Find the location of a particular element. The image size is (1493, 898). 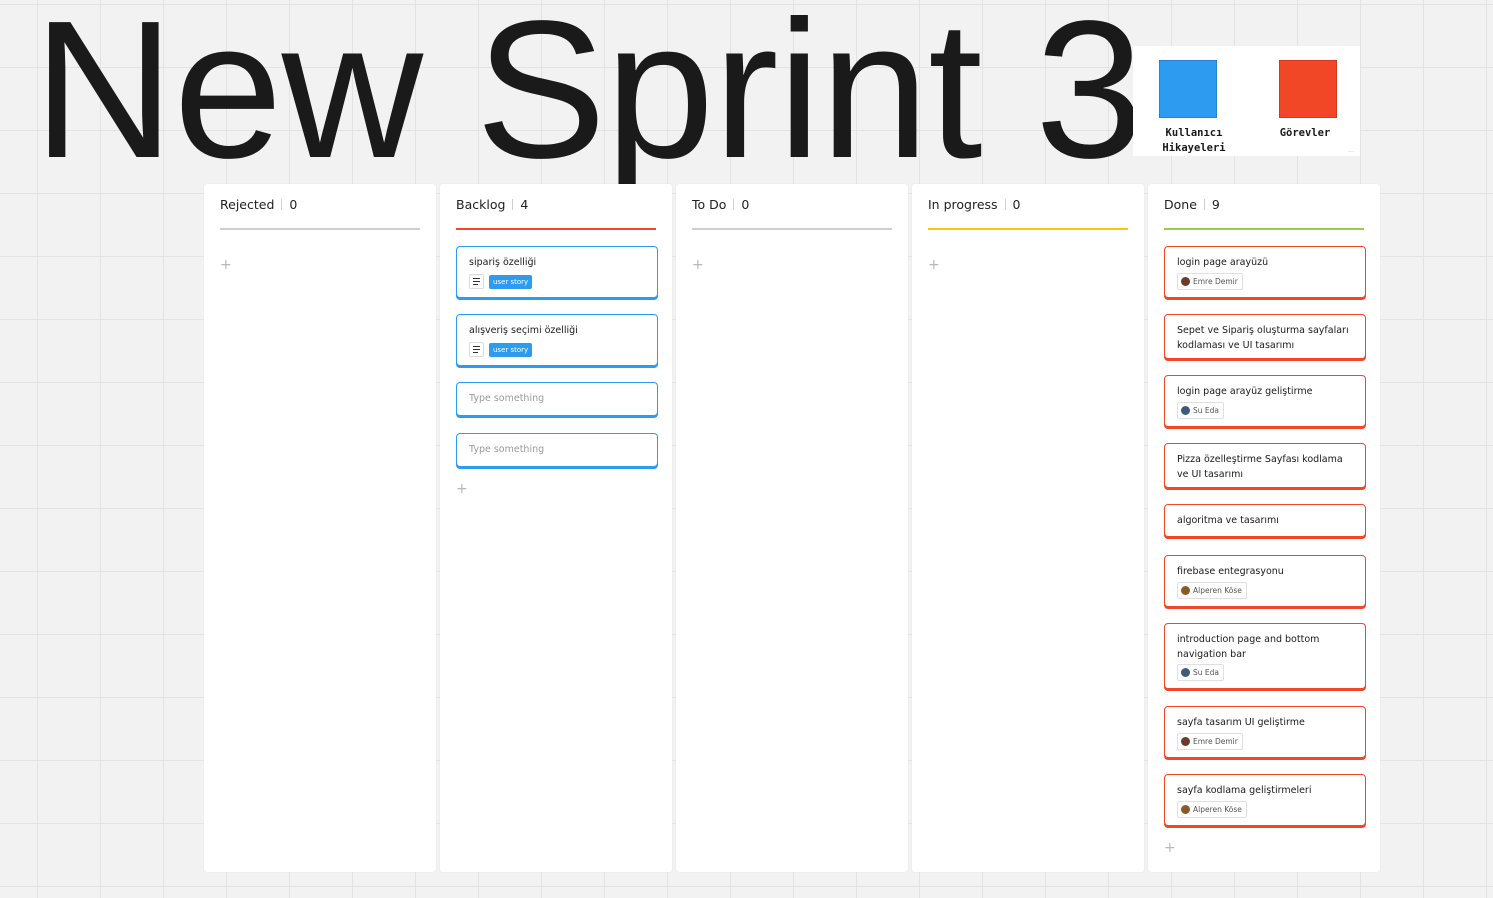

card-text: firebase entegrasyonu is located at coordinates (1265, 571).